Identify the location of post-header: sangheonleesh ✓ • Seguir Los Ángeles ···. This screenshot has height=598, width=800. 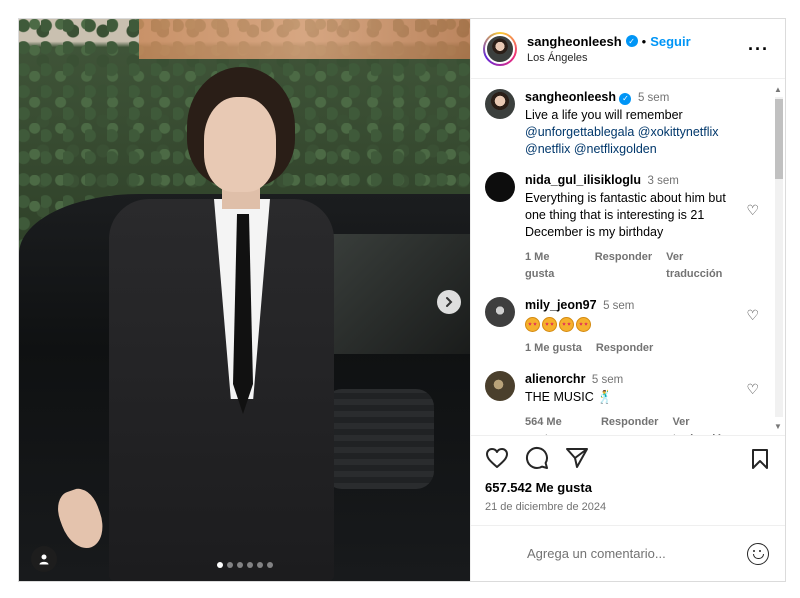
(628, 49).